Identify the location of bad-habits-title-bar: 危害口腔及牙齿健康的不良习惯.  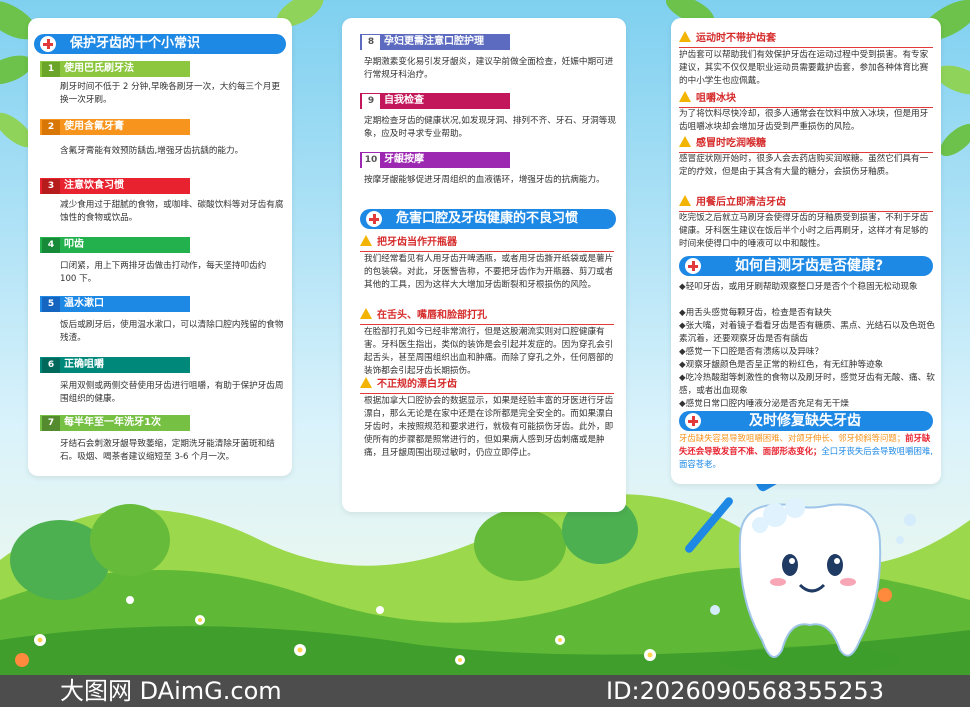
(488, 219).